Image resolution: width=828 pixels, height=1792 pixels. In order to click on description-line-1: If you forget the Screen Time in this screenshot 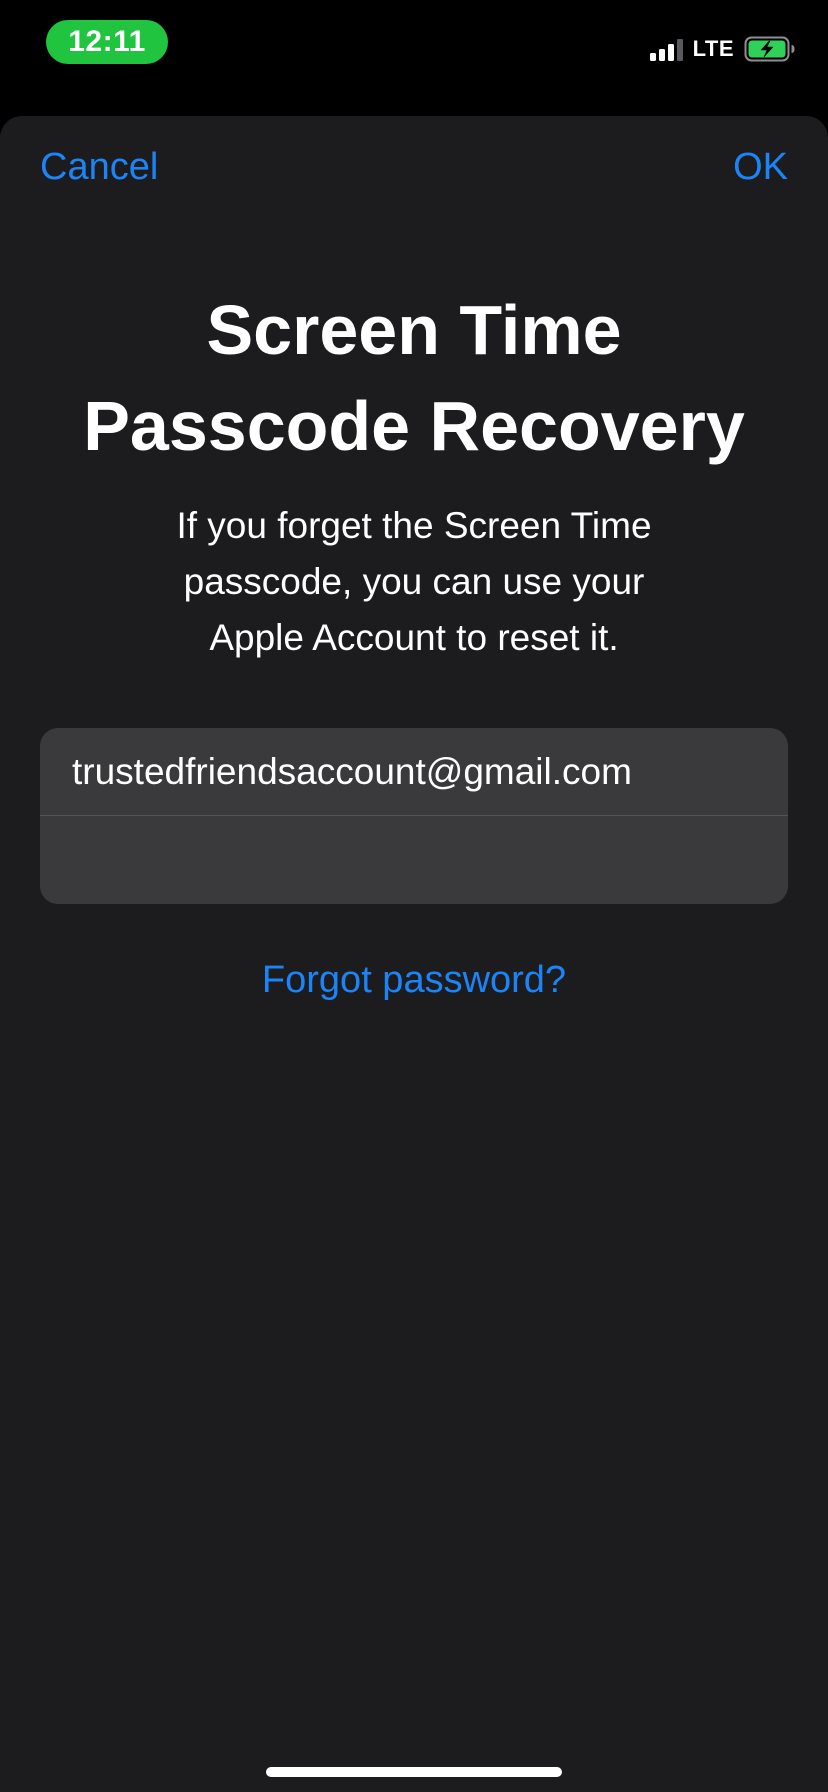, I will do `click(414, 525)`.